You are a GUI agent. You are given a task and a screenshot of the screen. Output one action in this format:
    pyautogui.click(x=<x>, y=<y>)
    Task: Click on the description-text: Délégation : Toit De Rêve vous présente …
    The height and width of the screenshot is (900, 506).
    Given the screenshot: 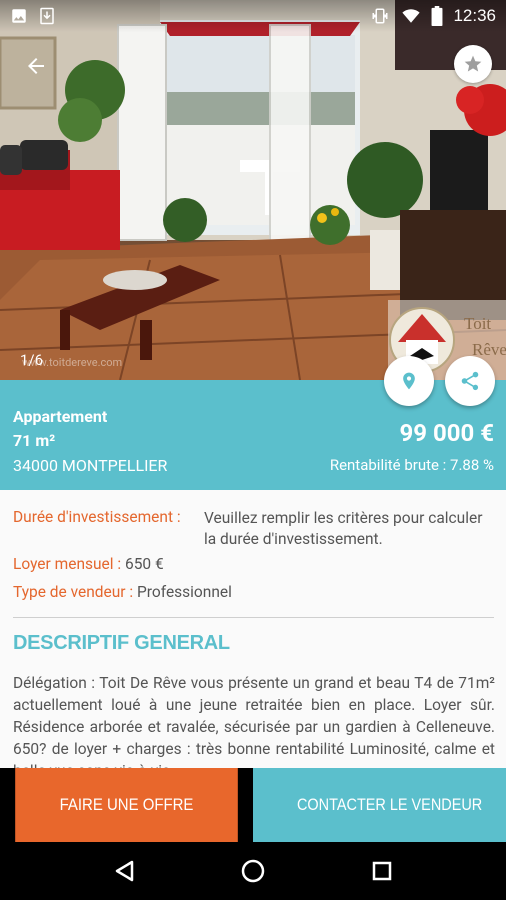 What is the action you would take?
    pyautogui.click(x=254, y=721)
    